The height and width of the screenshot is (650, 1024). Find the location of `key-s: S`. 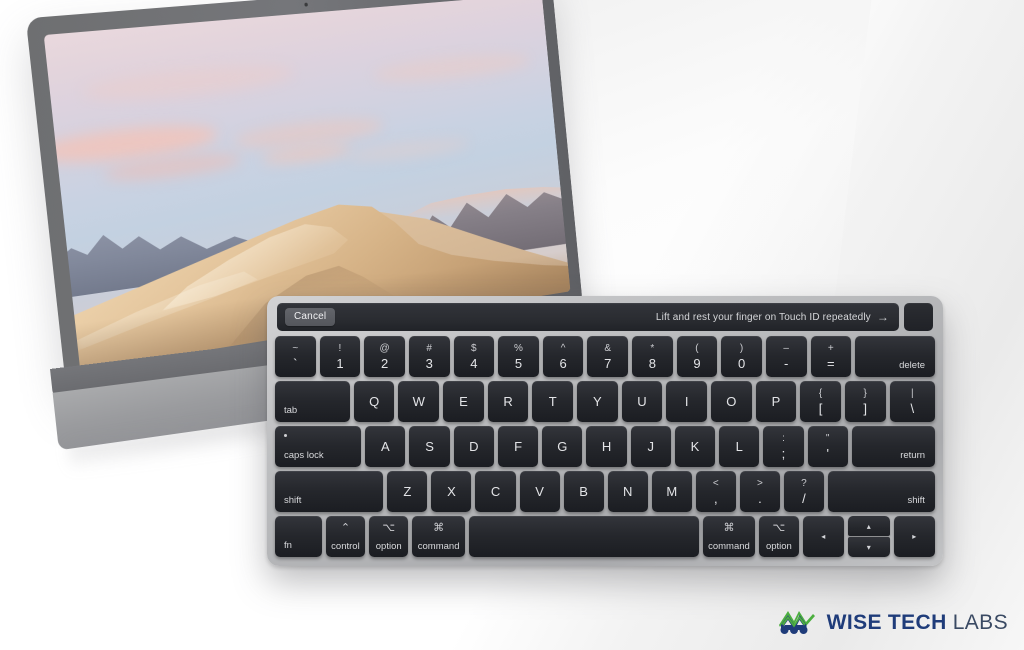

key-s: S is located at coordinates (429, 446).